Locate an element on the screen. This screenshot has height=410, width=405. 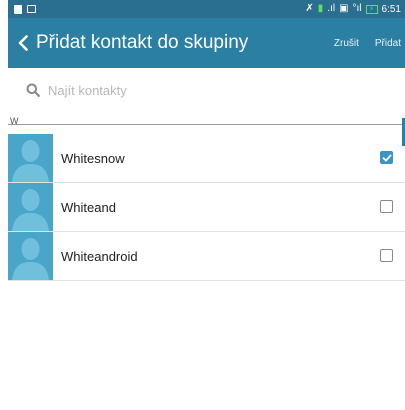
action-bar: Přidat kontakt do skupiny Zrušit Přidat is located at coordinates (206, 43).